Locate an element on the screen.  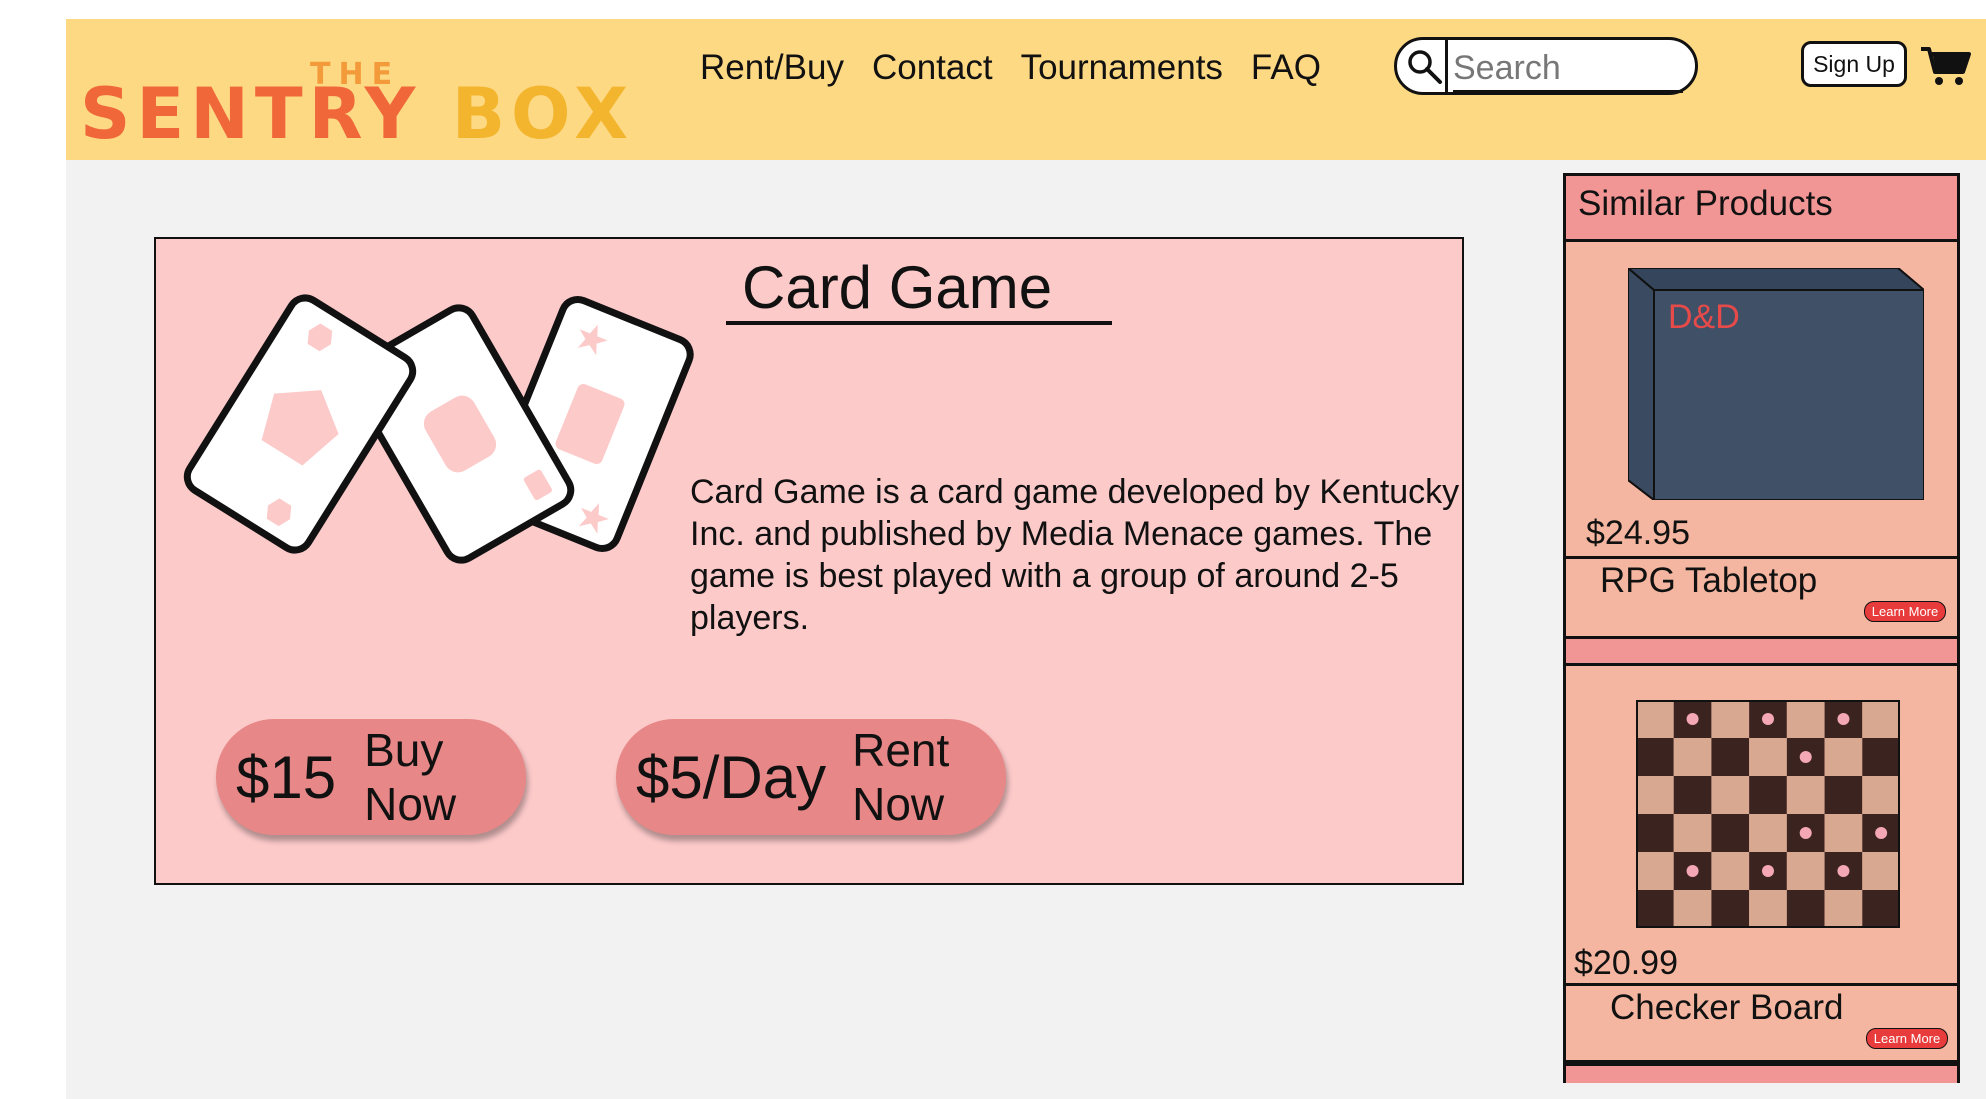
dnd-box-label: D&D is located at coordinates (1704, 317).